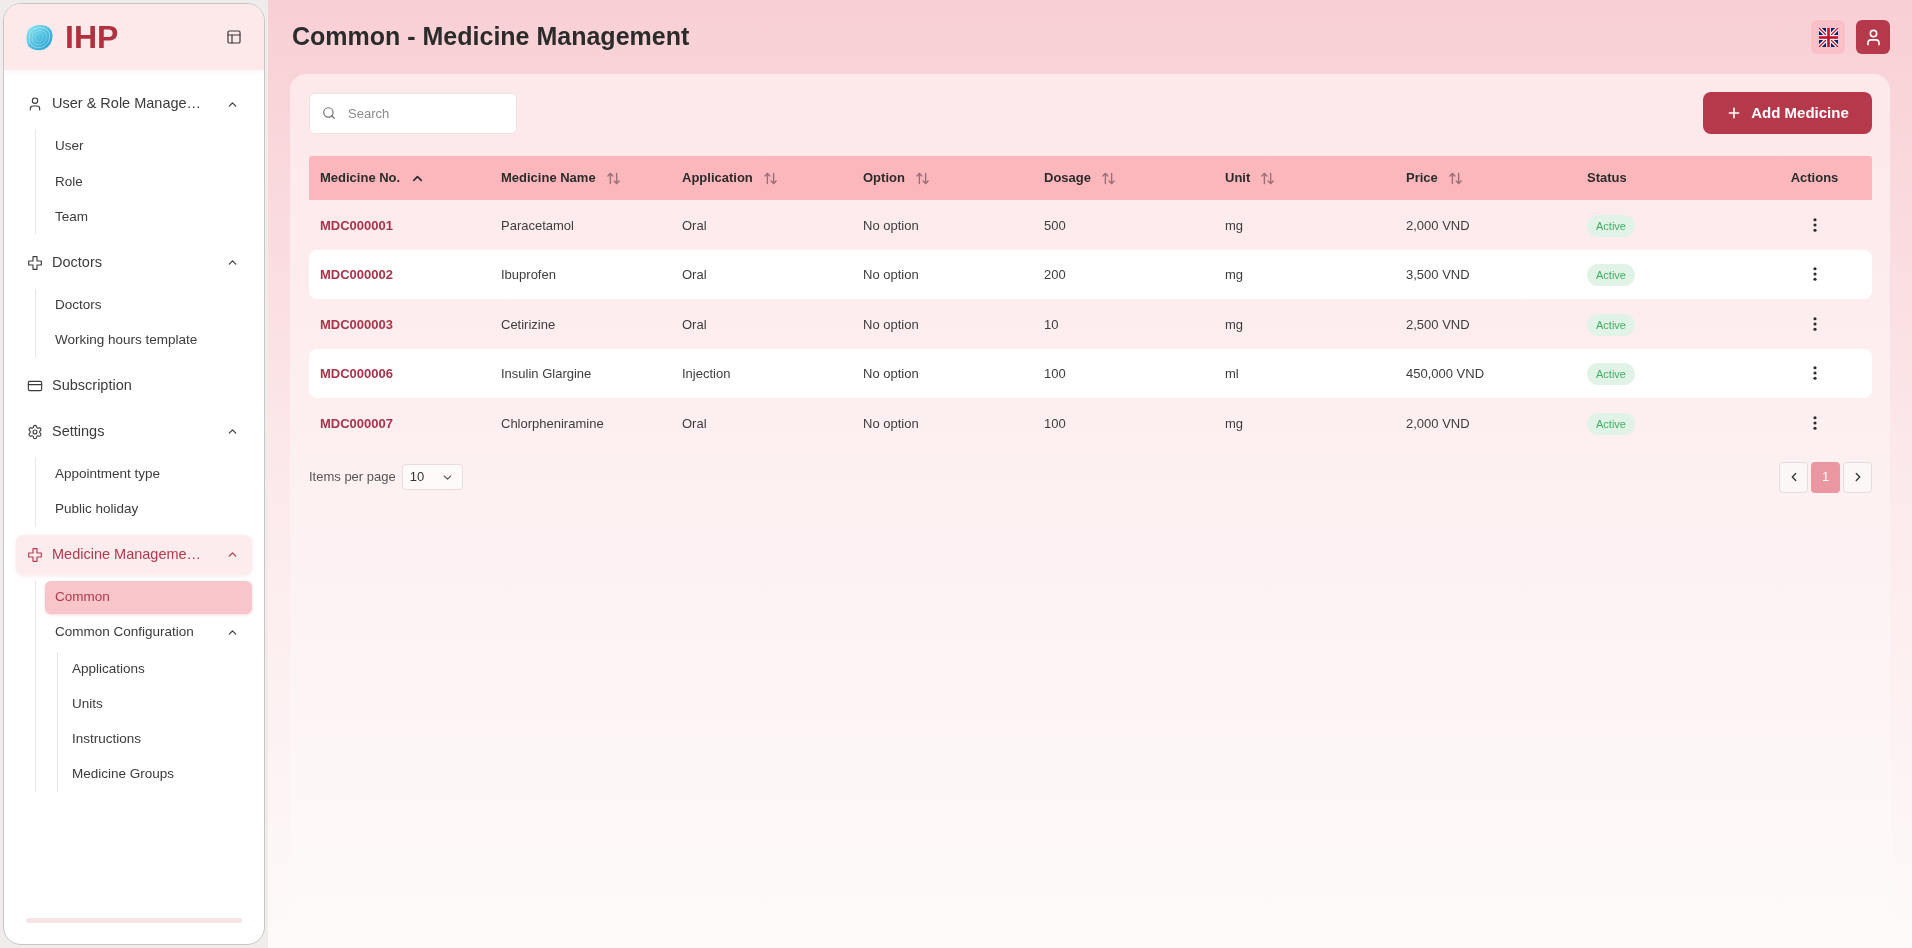  What do you see at coordinates (1873, 37) in the screenshot?
I see `profile-button` at bounding box center [1873, 37].